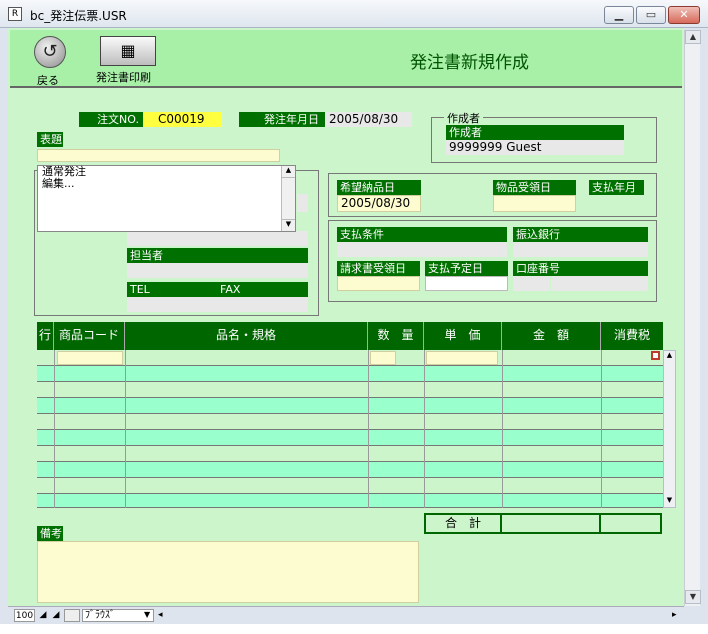  What do you see at coordinates (651, 15) in the screenshot?
I see `maximize-button: ▭` at bounding box center [651, 15].